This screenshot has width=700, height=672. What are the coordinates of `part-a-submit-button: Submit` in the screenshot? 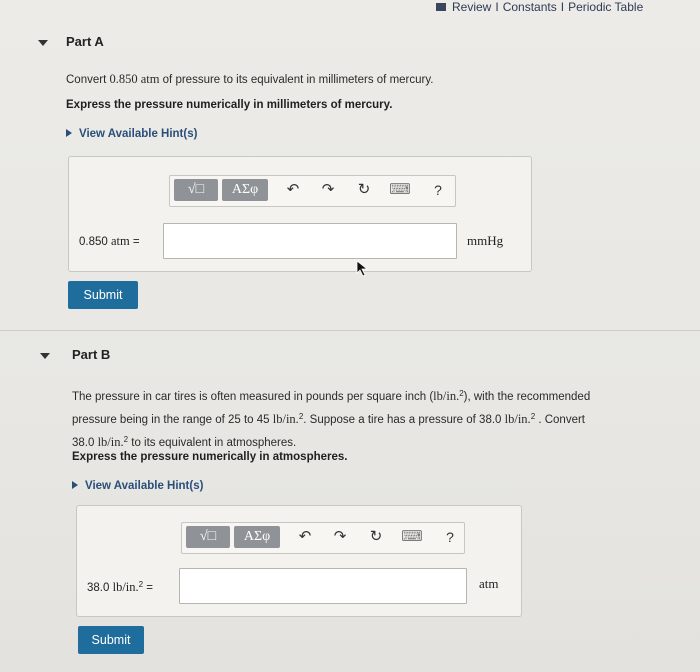 It's located at (103, 295).